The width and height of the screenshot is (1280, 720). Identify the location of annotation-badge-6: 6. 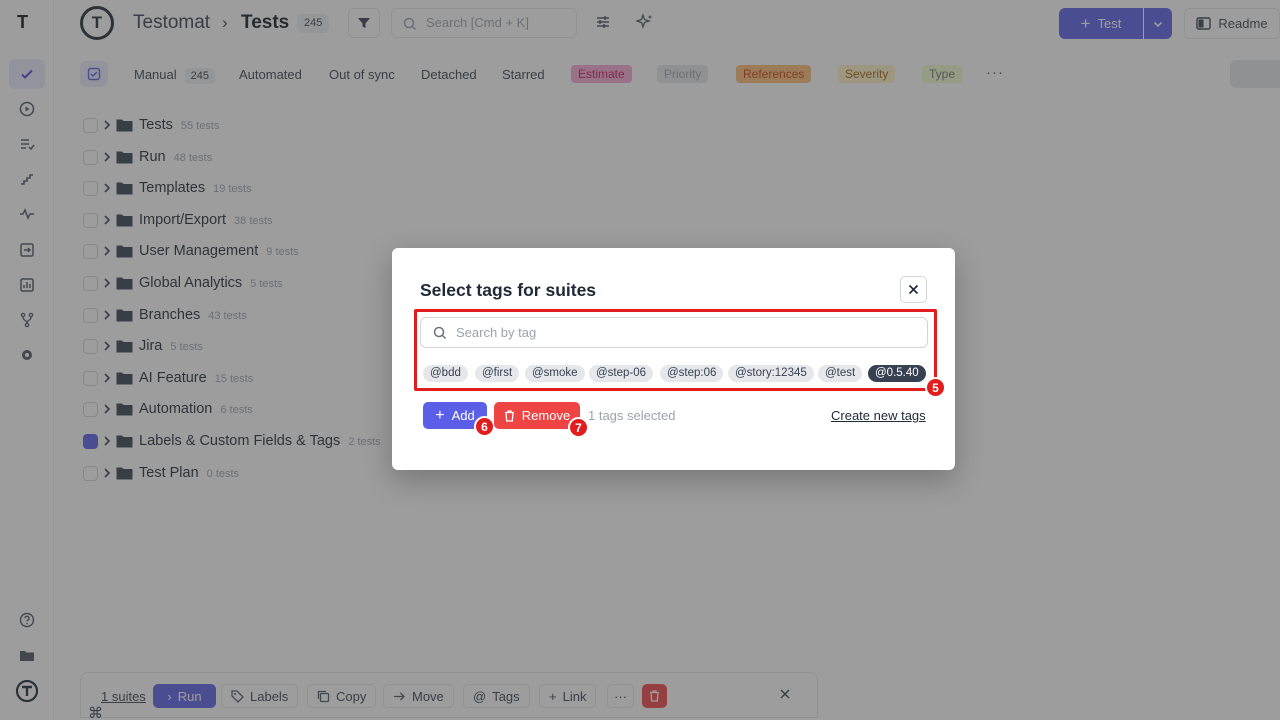
(484, 426).